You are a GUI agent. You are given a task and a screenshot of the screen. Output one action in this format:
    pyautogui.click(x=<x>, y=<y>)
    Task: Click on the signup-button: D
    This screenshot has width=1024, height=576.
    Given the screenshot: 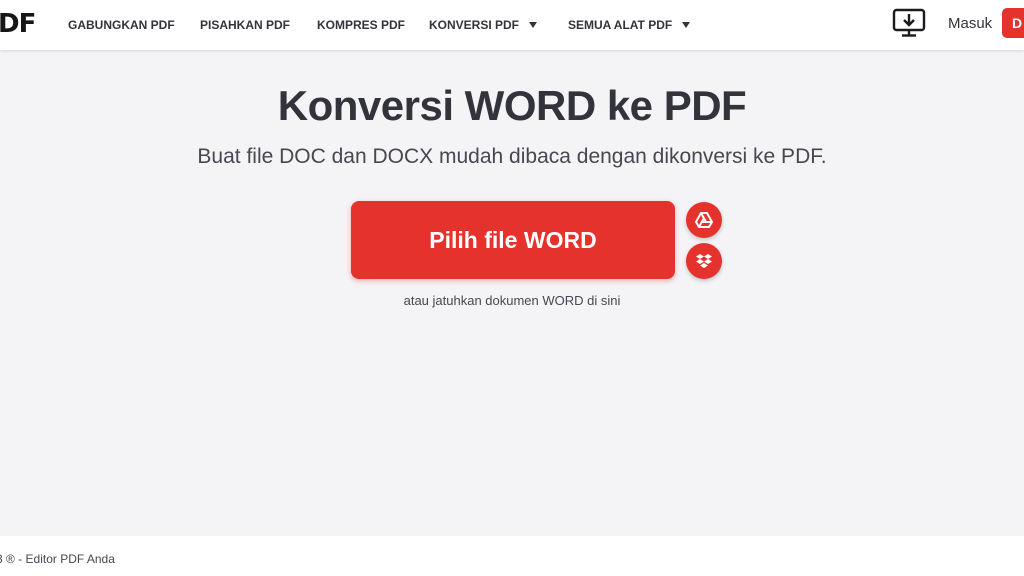 What is the action you would take?
    pyautogui.click(x=1013, y=23)
    